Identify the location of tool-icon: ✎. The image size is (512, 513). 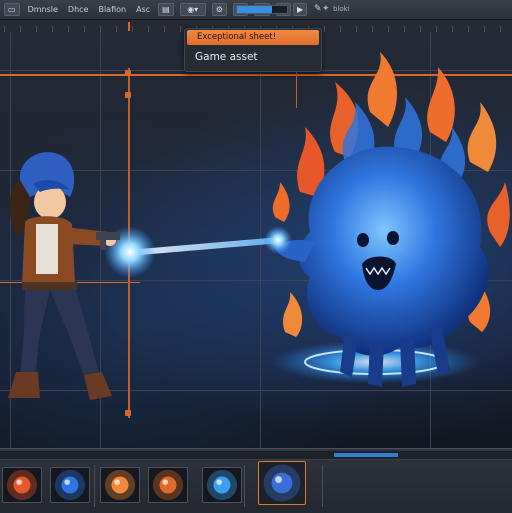
(318, 9).